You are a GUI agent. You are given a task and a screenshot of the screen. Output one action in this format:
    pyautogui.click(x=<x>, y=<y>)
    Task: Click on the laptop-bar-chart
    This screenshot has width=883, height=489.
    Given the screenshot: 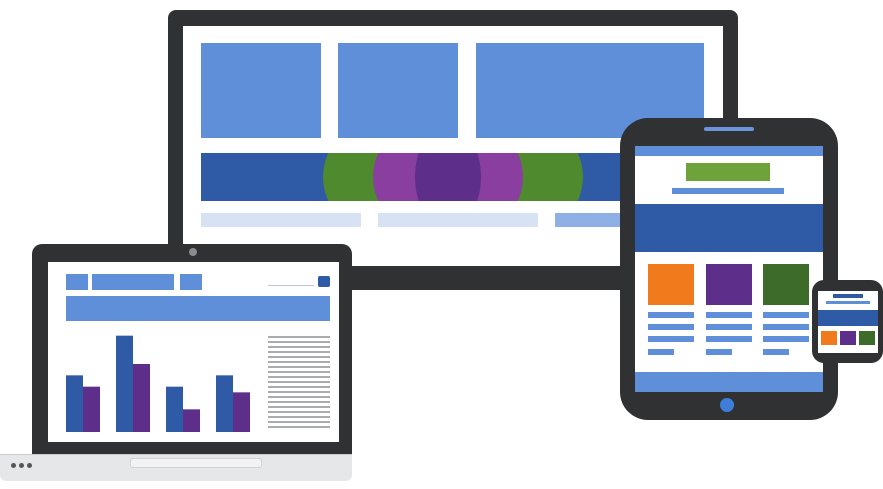 What is the action you would take?
    pyautogui.click(x=158, y=383)
    